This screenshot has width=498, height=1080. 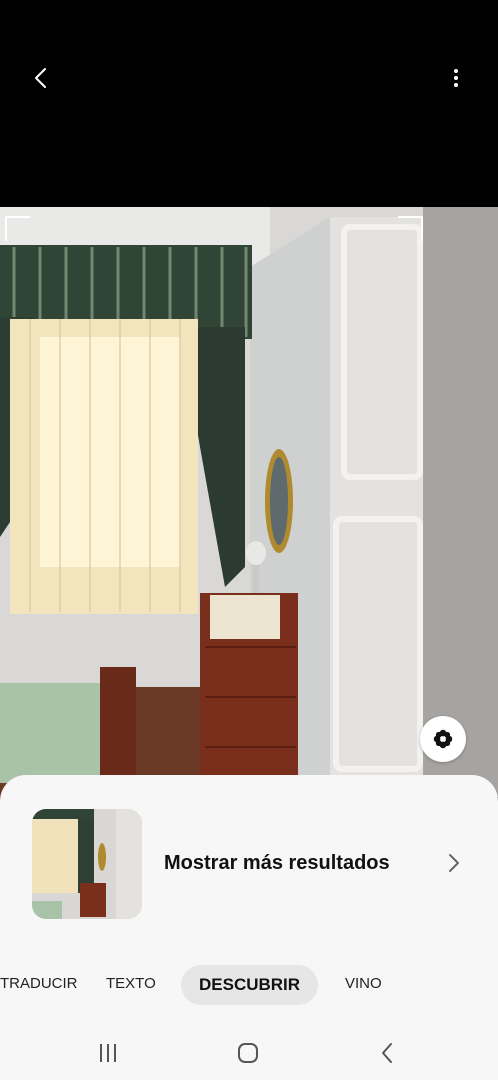 What do you see at coordinates (363, 983) in the screenshot?
I see `tab-vino: VINO` at bounding box center [363, 983].